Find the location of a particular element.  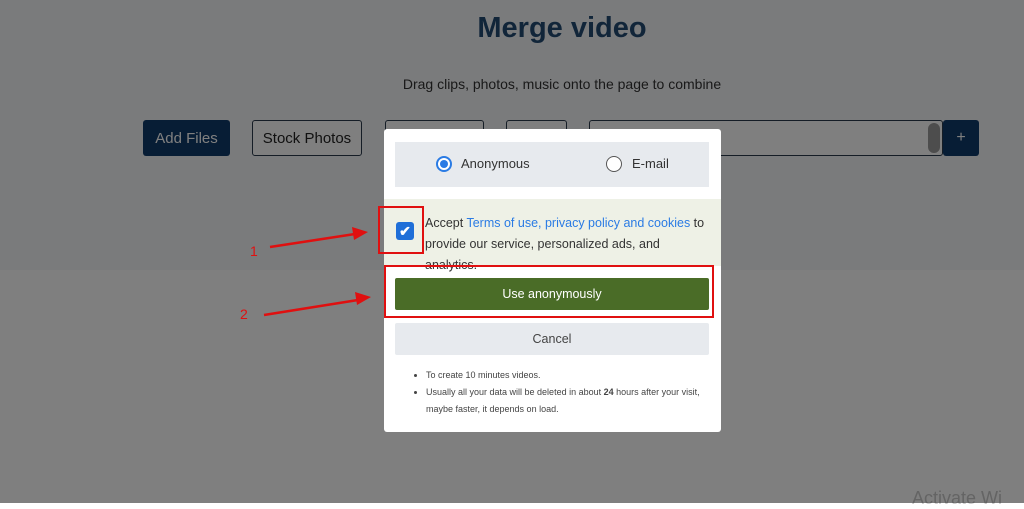

arrow-2-shaft is located at coordinates (311, 307).